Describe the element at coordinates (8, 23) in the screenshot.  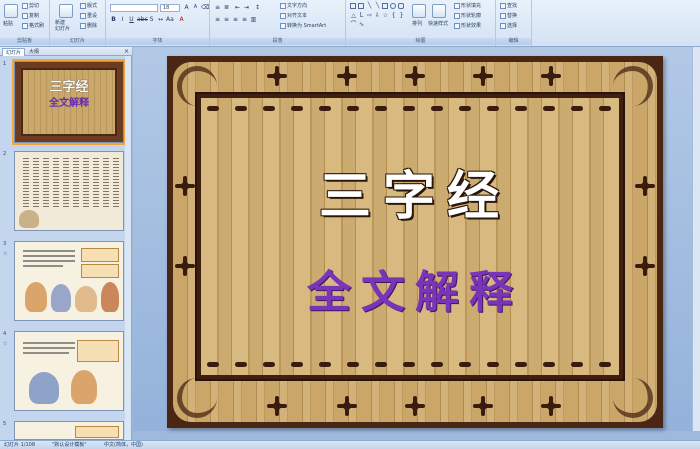
I see `paste-button: 粘贴` at that location.